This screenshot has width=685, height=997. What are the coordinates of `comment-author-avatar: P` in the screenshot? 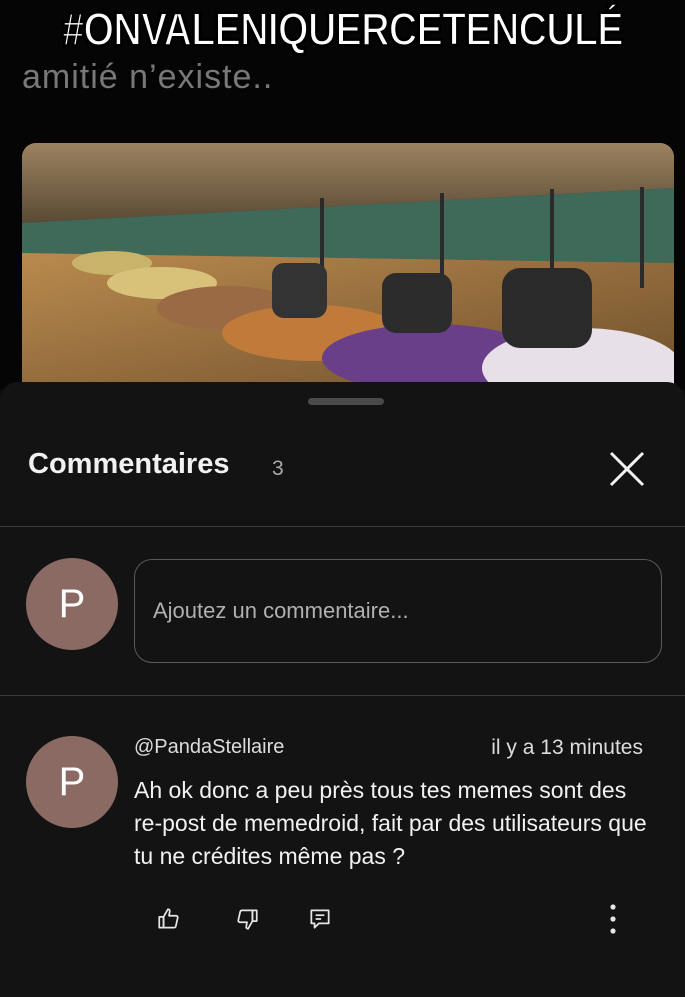 It's located at (72, 782).